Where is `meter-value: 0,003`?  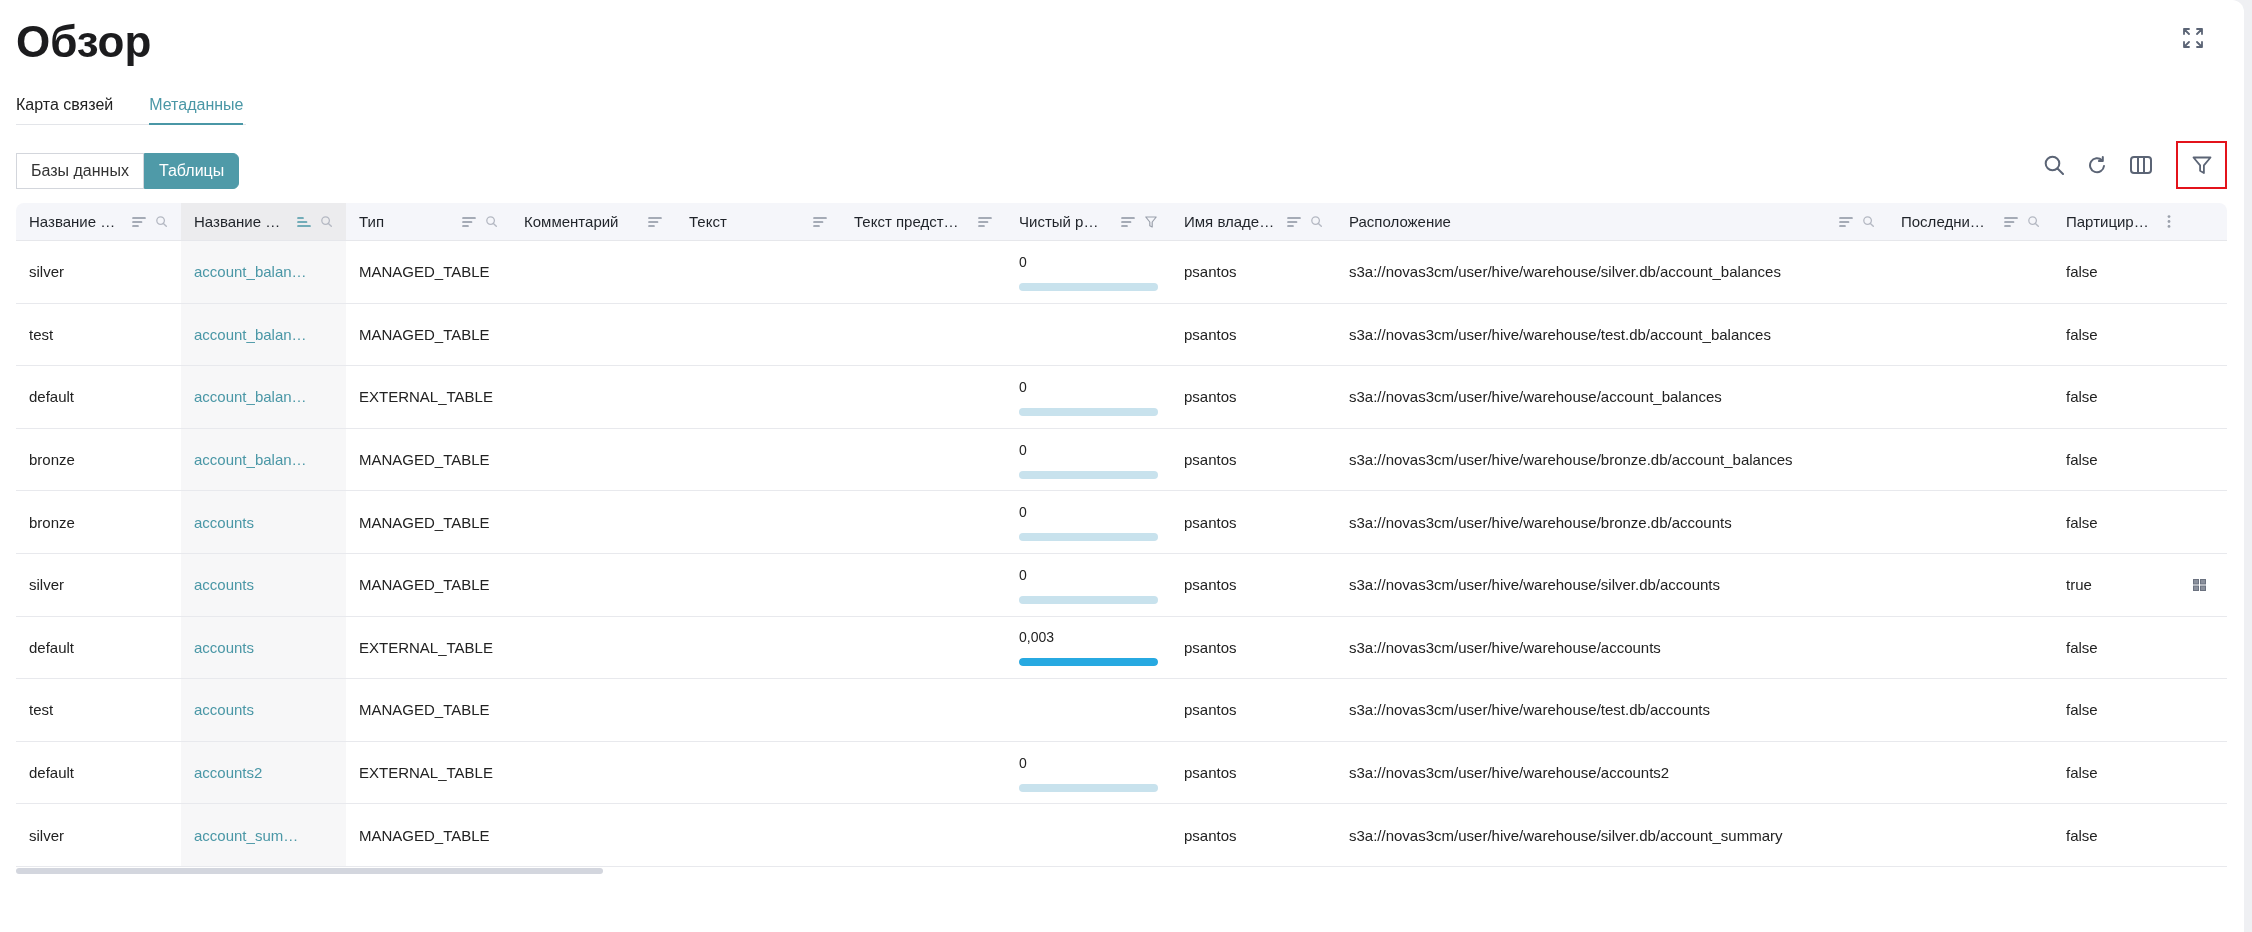 meter-value: 0,003 is located at coordinates (1037, 637).